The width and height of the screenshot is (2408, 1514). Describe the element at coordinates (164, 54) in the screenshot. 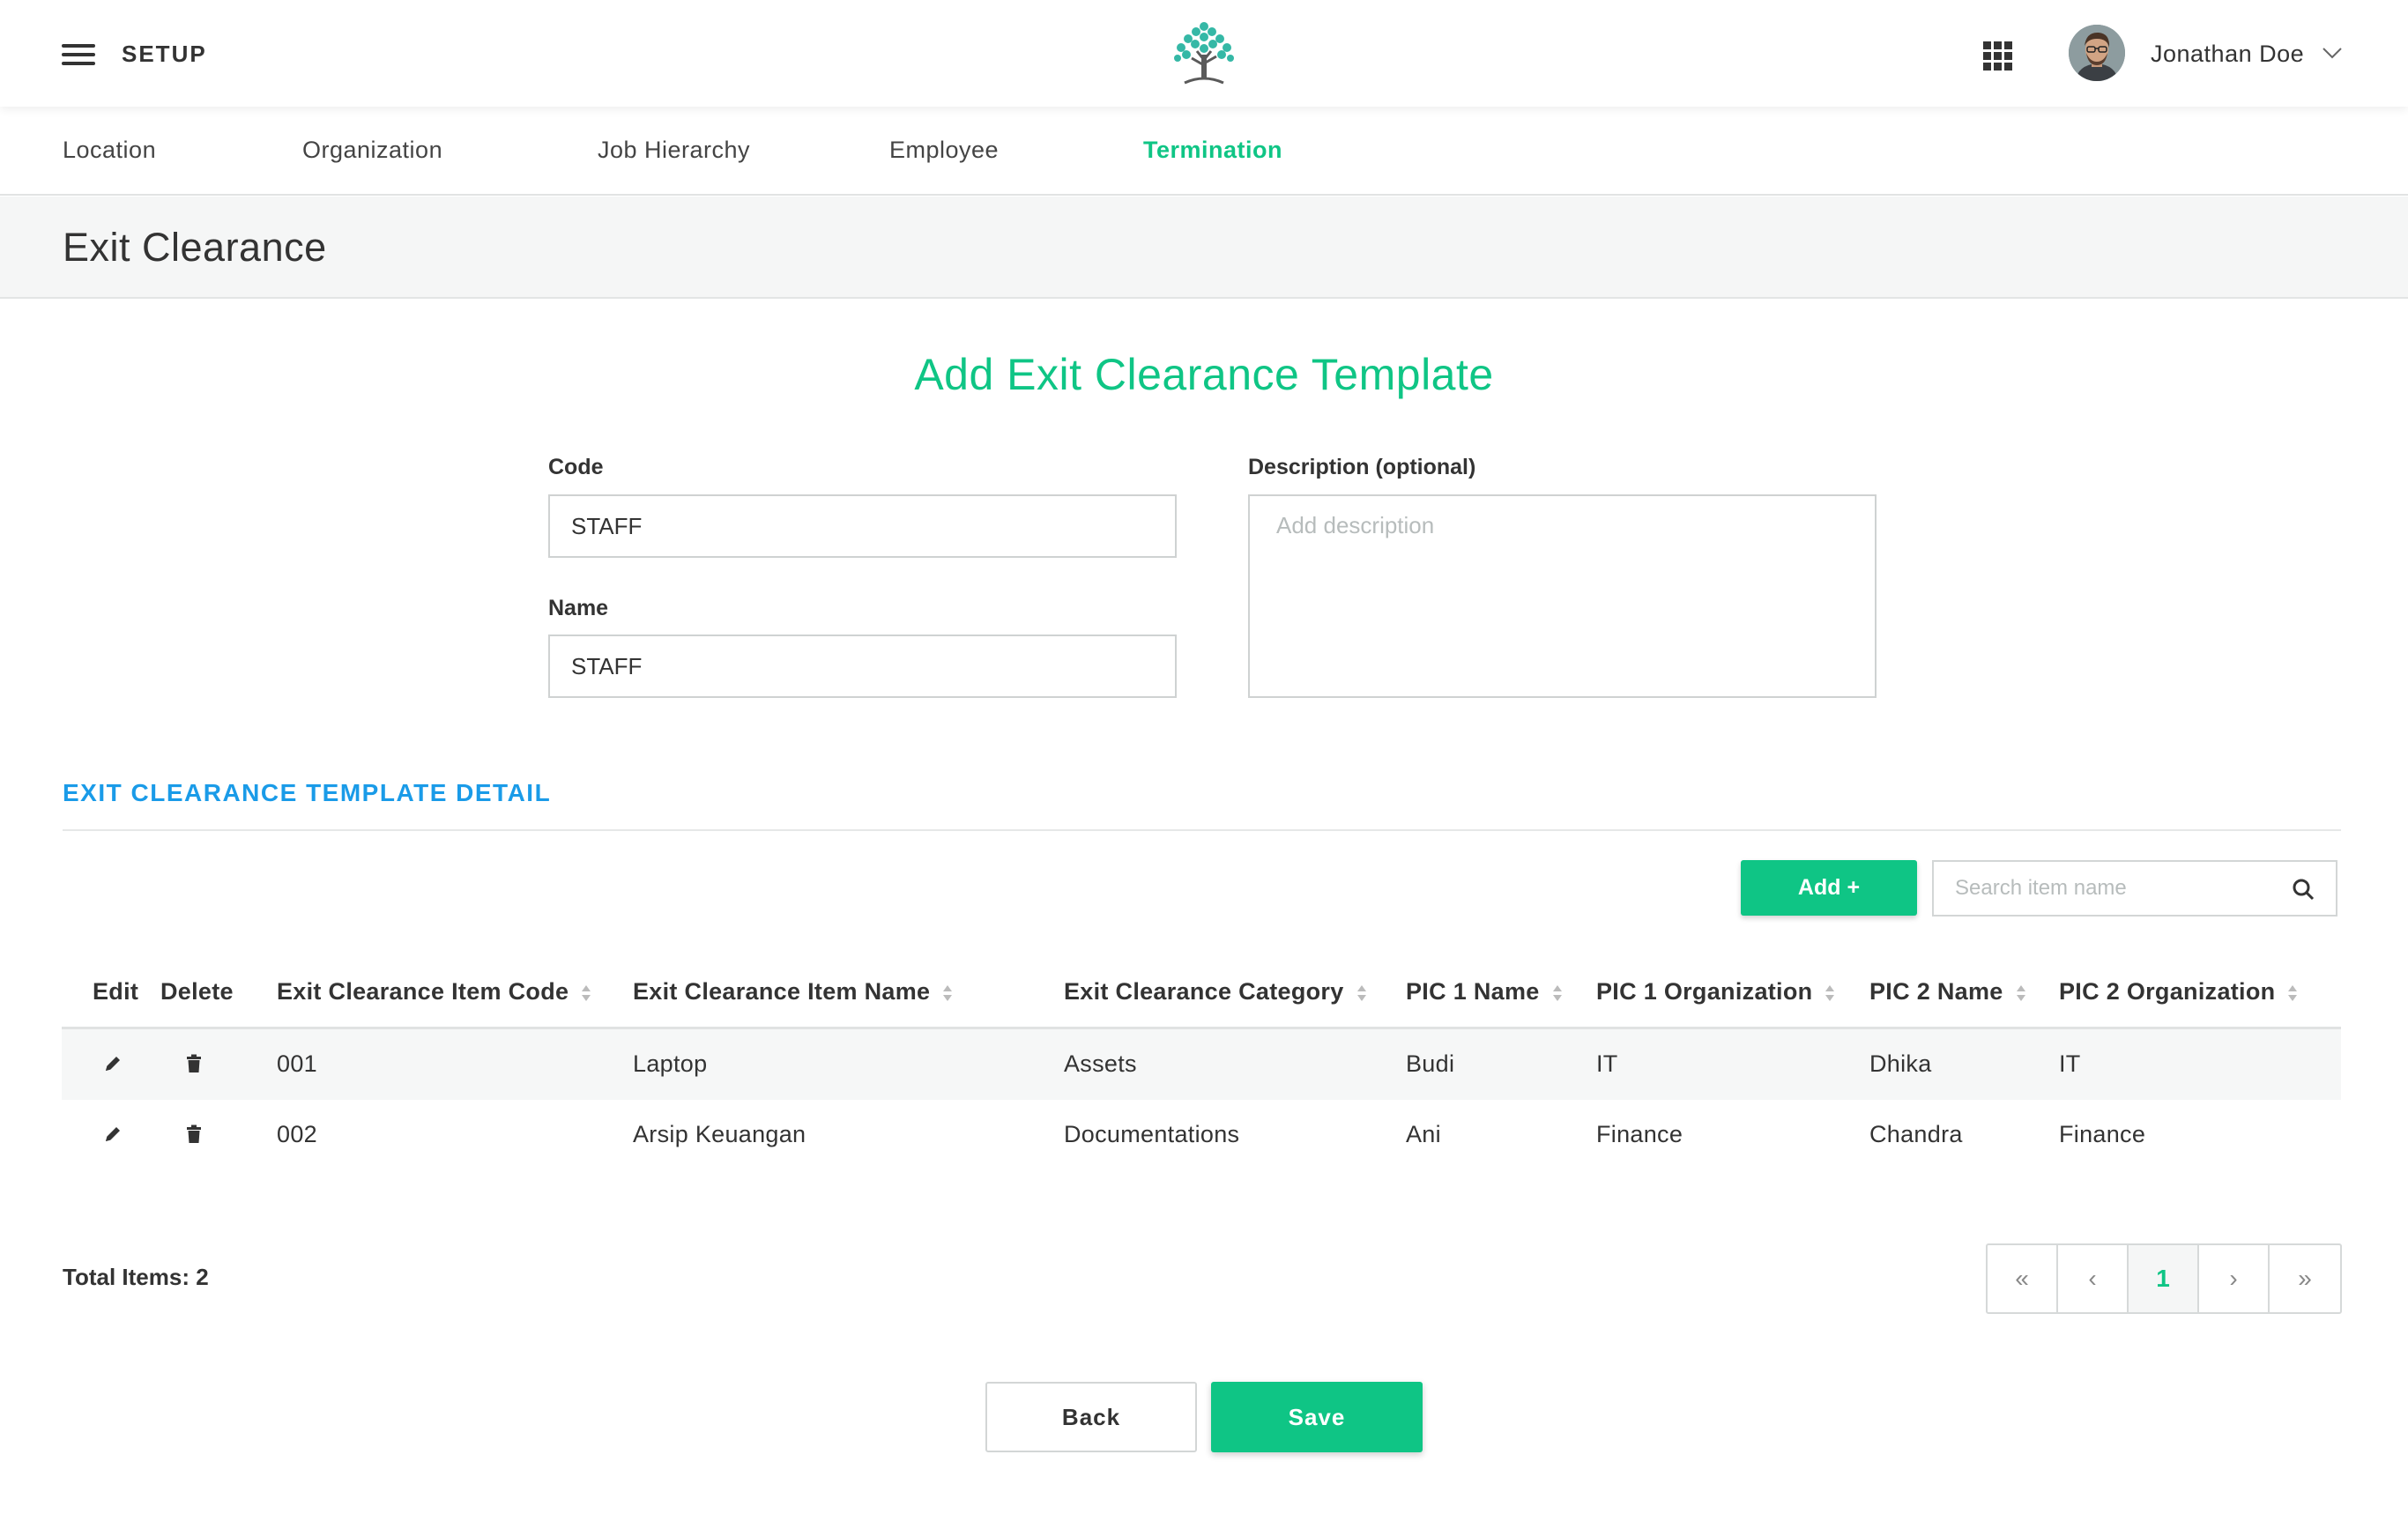

I see `section-label: SETUP` at that location.